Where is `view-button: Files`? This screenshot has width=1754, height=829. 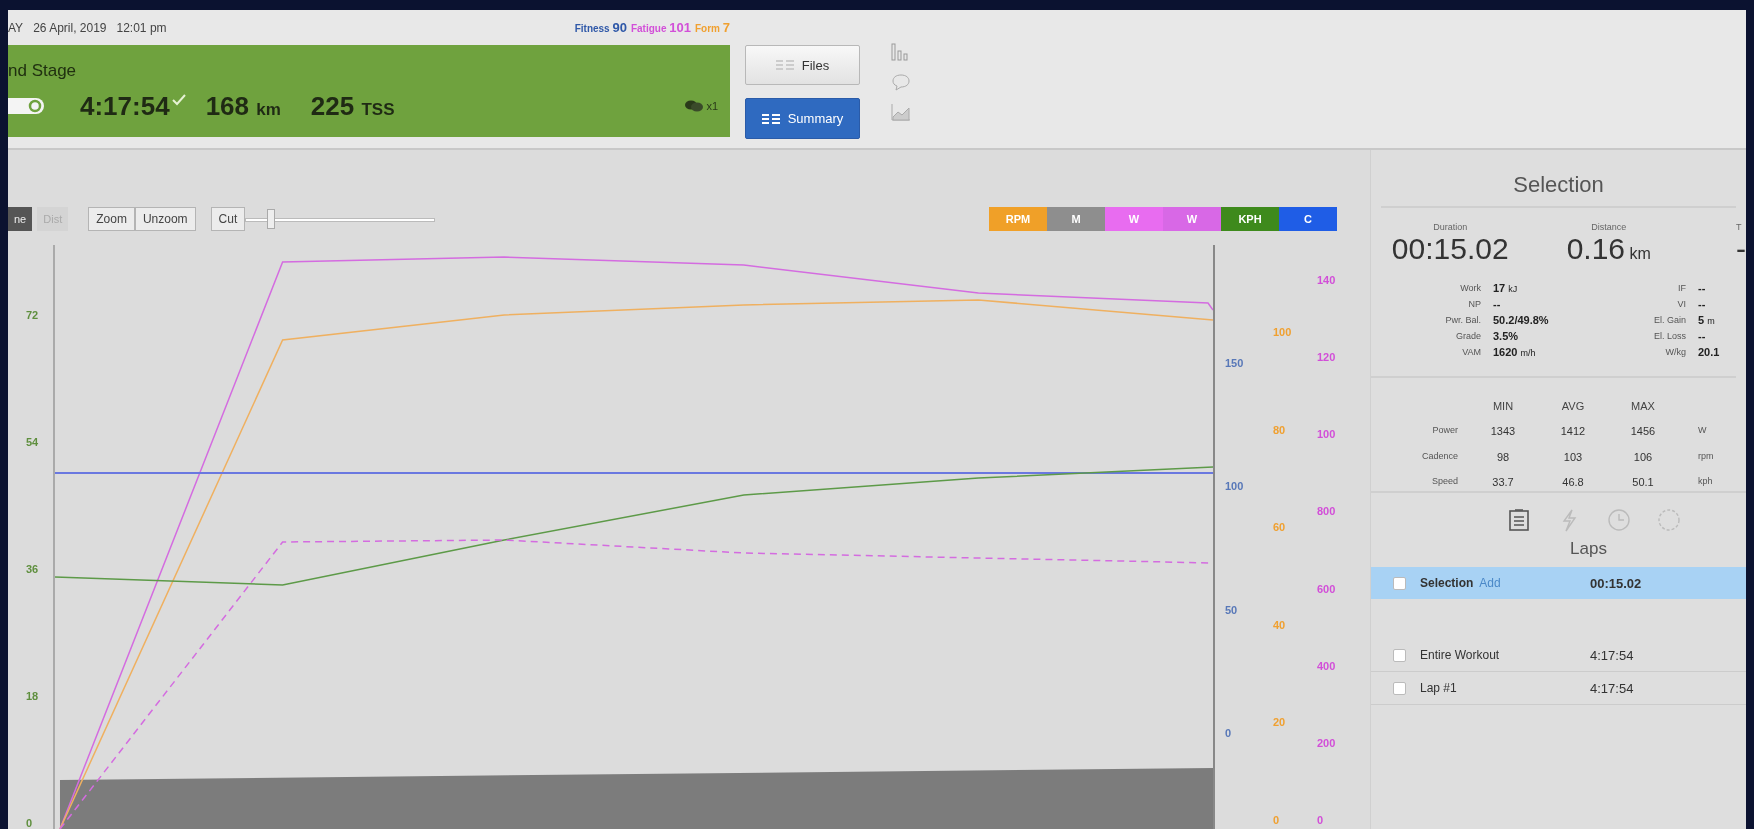 view-button: Files is located at coordinates (802, 65).